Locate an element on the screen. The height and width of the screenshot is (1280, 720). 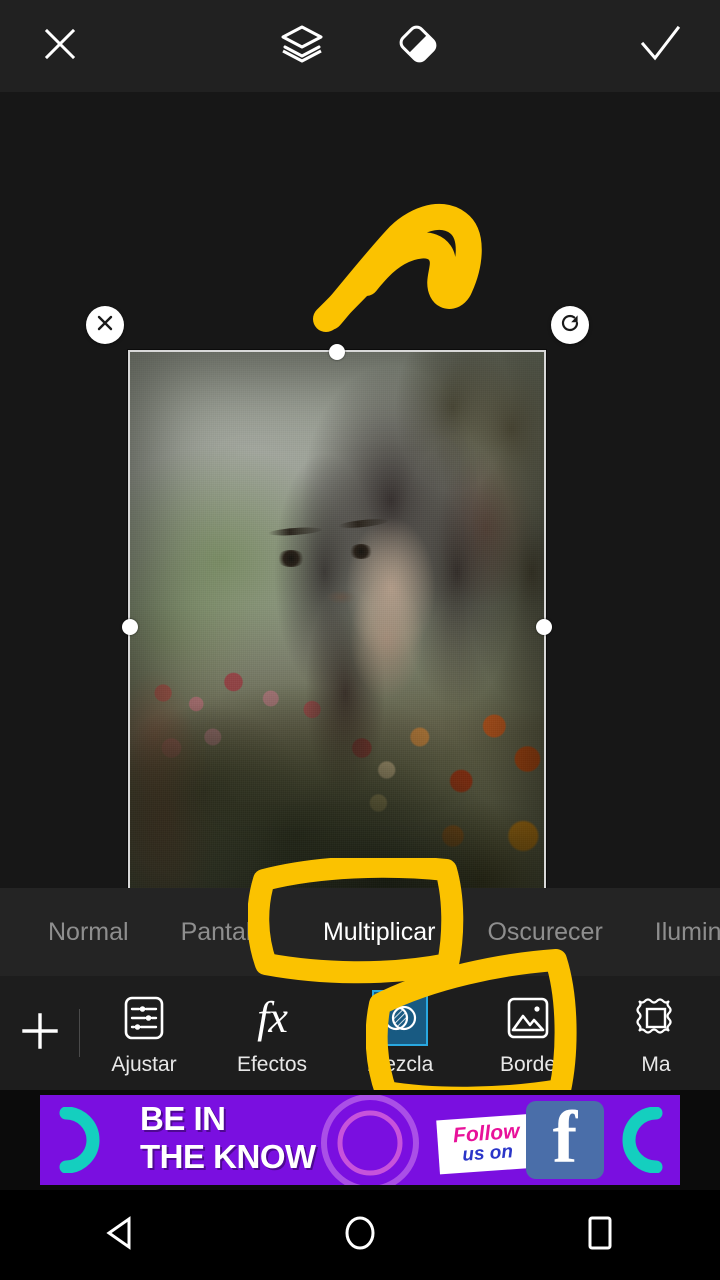
ad-arc-right-icon is located at coordinates (640, 1142).